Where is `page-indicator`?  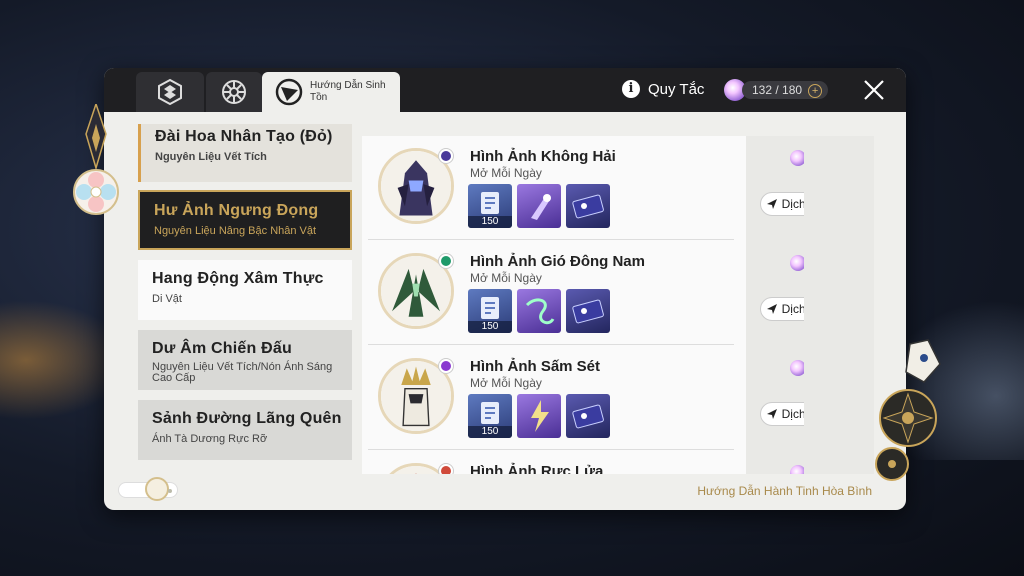
page-indicator is located at coordinates (148, 489).